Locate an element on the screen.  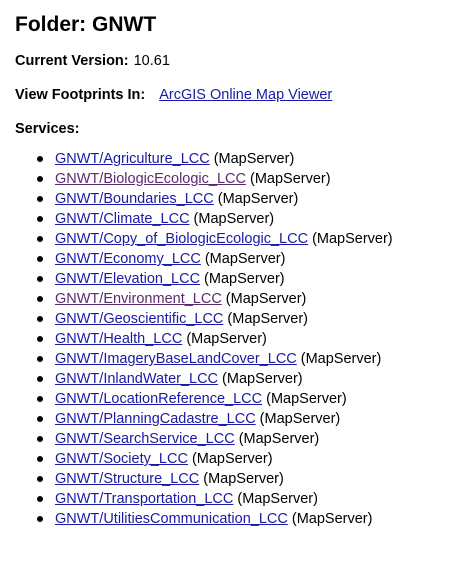
current-version-row: Current Version: 10.61 is located at coordinates (92, 61).